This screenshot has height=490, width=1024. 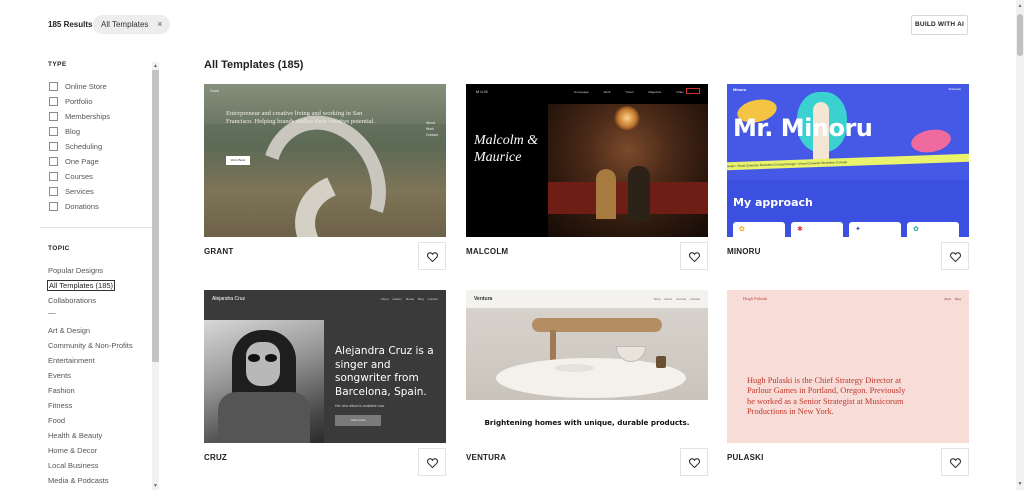 What do you see at coordinates (486, 457) in the screenshot?
I see `template-name: VENTURA` at bounding box center [486, 457].